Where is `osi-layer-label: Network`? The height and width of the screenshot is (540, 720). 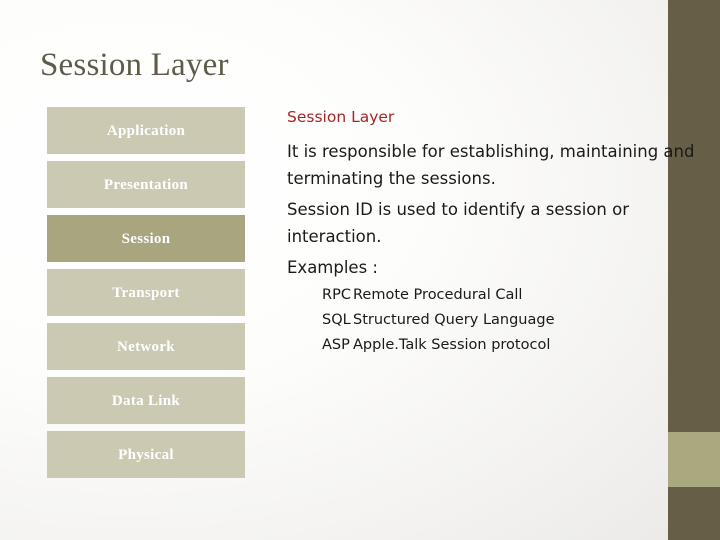 osi-layer-label: Network is located at coordinates (146, 346).